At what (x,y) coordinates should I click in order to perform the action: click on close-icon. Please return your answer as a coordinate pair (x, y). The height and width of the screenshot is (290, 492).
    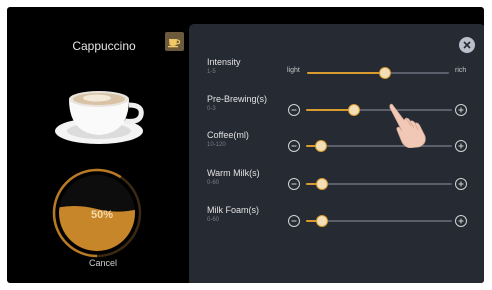
    Looking at the image, I should click on (467, 45).